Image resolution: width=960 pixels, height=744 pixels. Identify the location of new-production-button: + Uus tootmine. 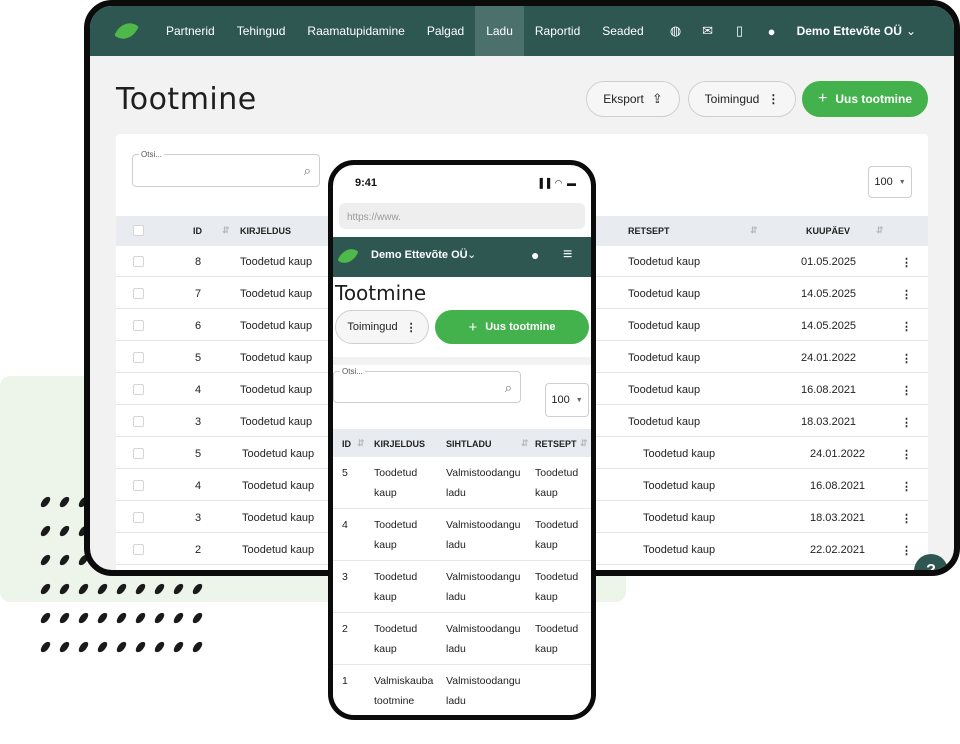
(865, 99).